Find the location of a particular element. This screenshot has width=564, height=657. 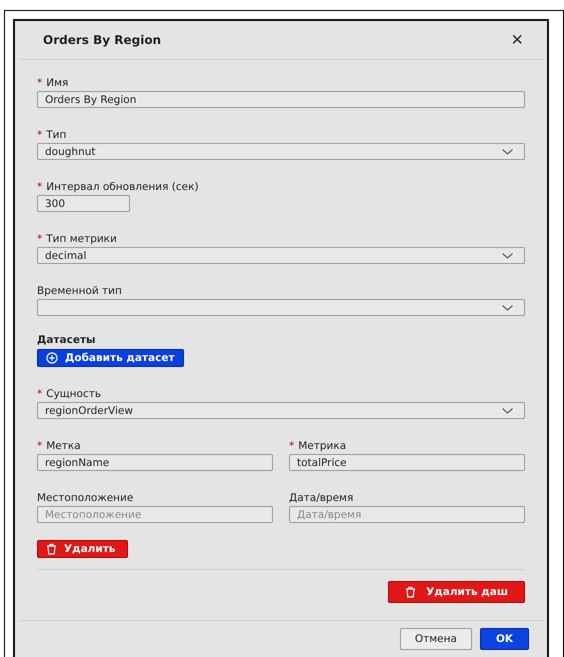

input-field: Orders By Region is located at coordinates (281, 99).